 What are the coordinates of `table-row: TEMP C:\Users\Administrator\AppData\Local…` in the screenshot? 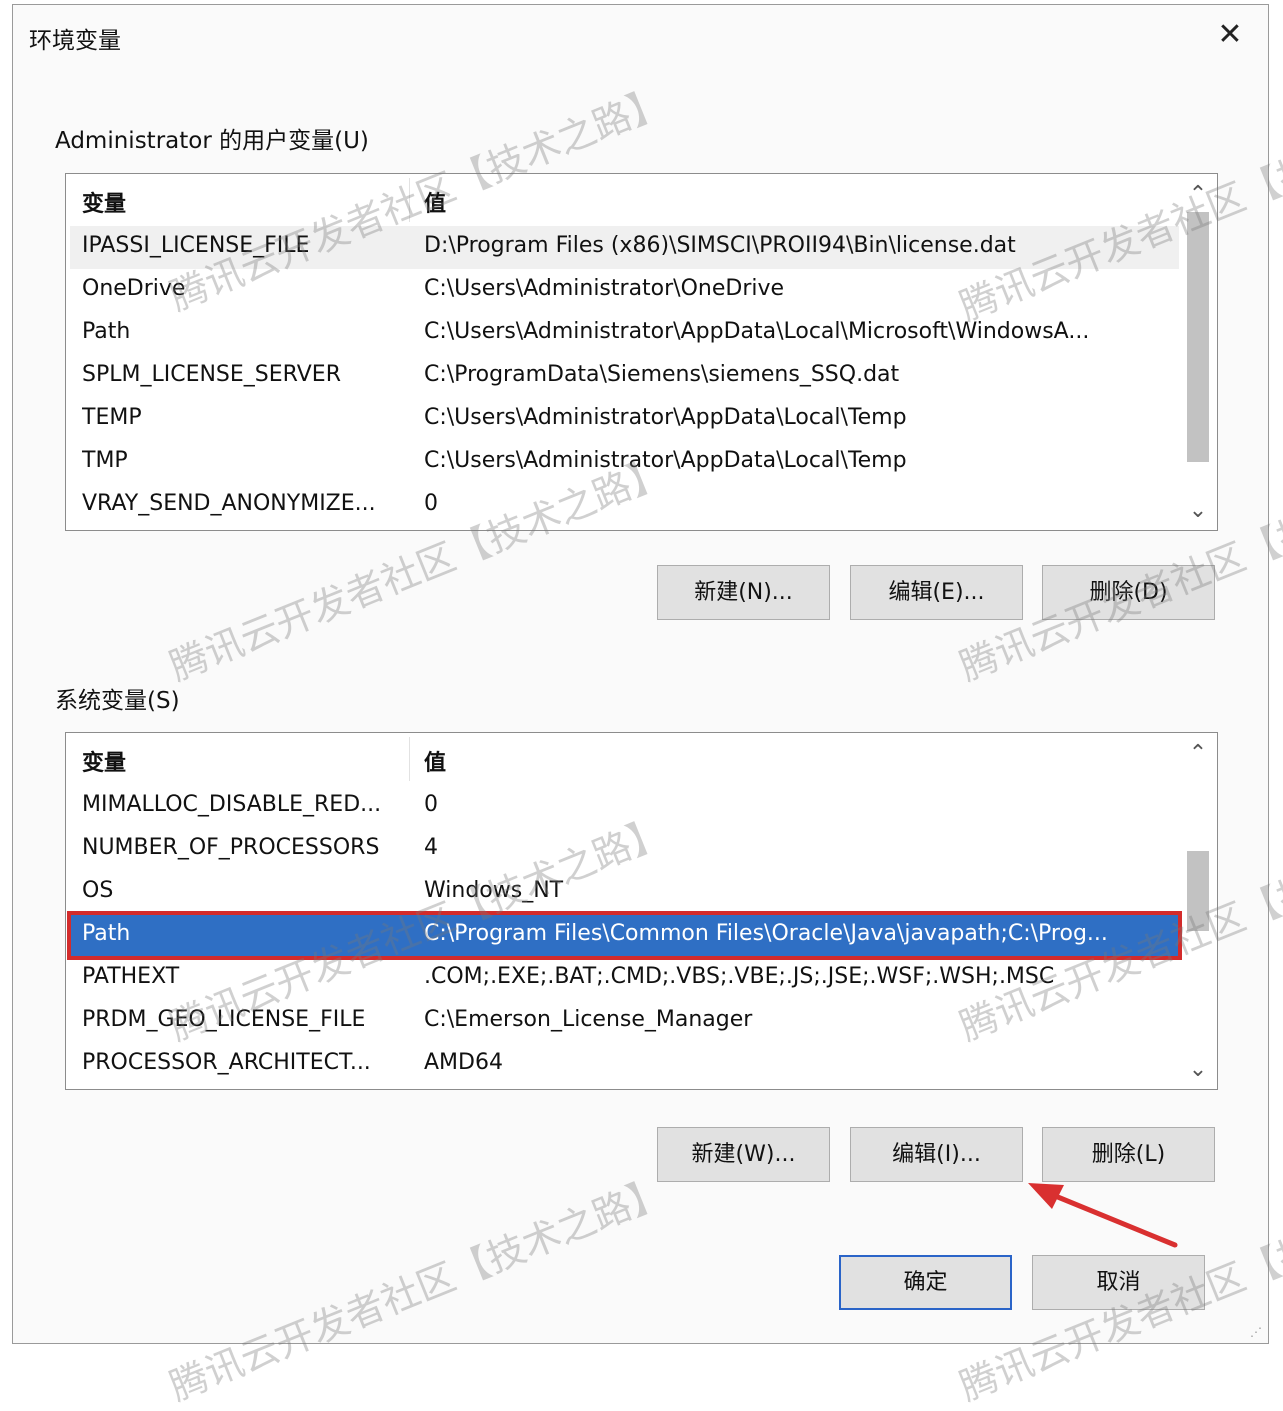 It's located at (624, 419).